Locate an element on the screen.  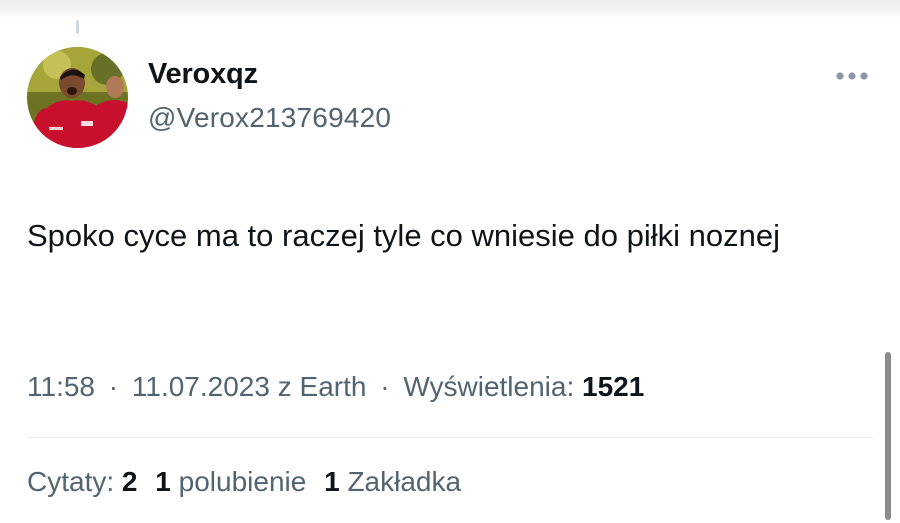
tweet-stats: Cytaty: 2 1 polubienie 1 Zakładka is located at coordinates (244, 482).